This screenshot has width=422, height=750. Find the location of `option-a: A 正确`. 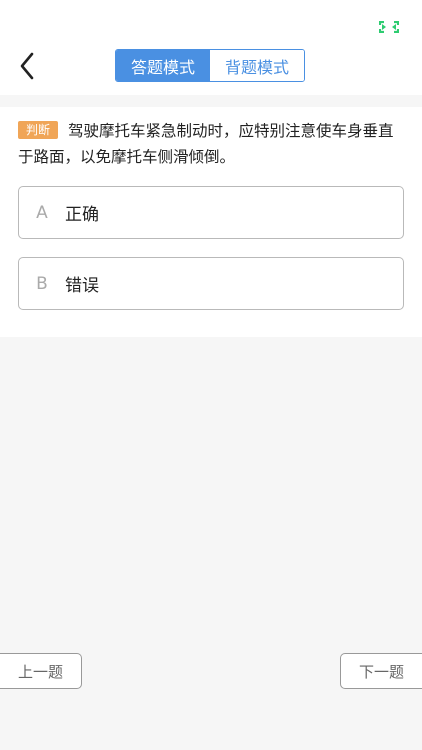

option-a: A 正确 is located at coordinates (211, 212).